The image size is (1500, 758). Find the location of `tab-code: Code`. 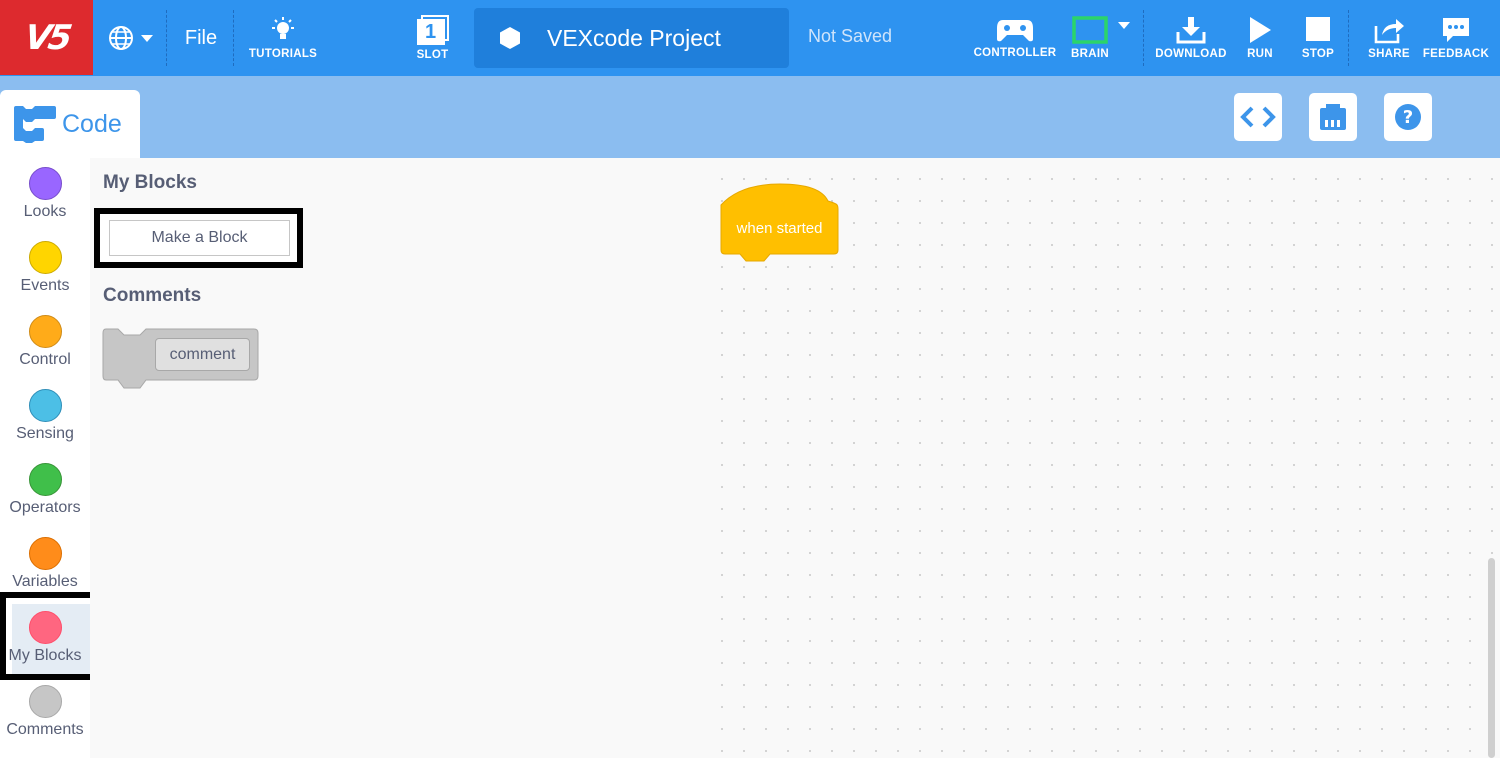

tab-code: Code is located at coordinates (70, 124).